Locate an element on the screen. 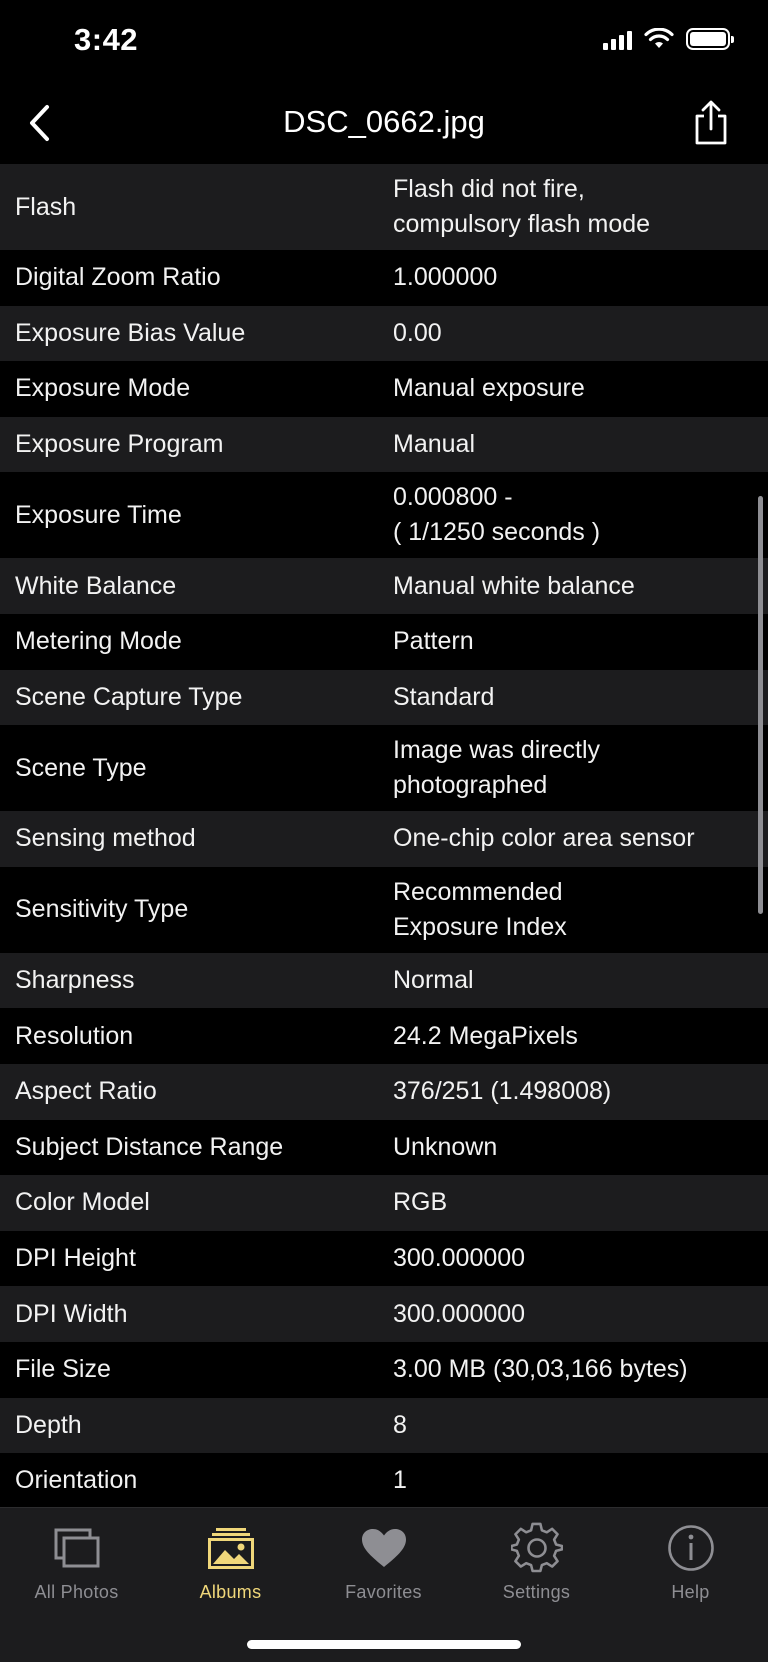 This screenshot has width=768, height=1662. status-icons is located at coordinates (668, 39).